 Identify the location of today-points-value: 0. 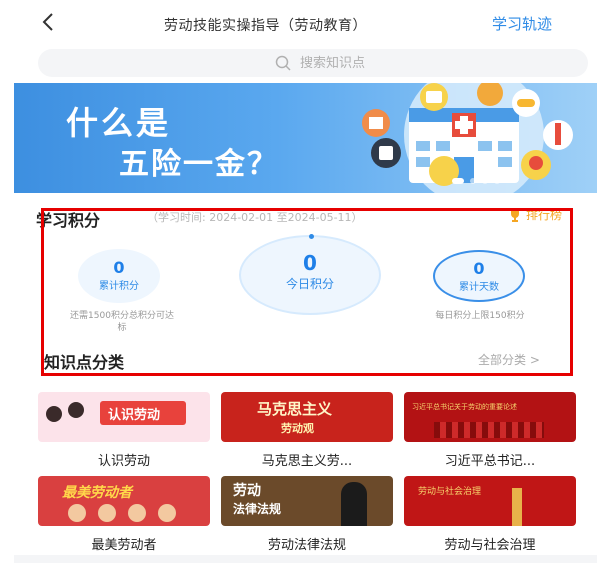
(310, 263).